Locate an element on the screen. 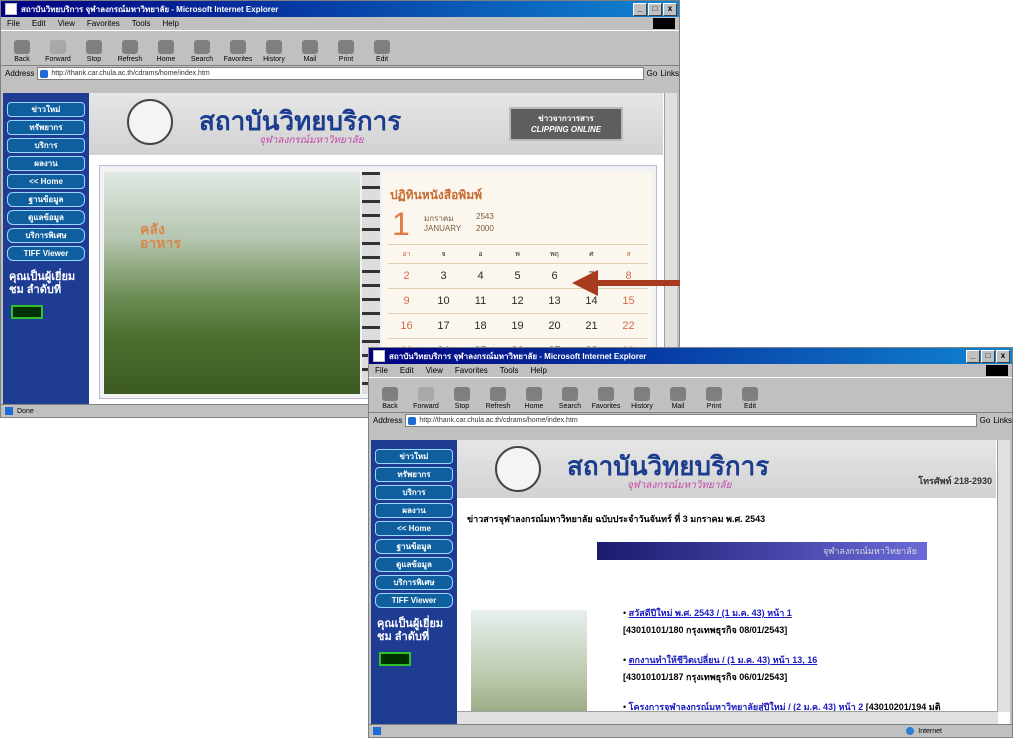 Image resolution: width=1013 pixels, height=738 pixels. menu-bar: File Edit View Favorites Tools Help is located at coordinates (690, 370).